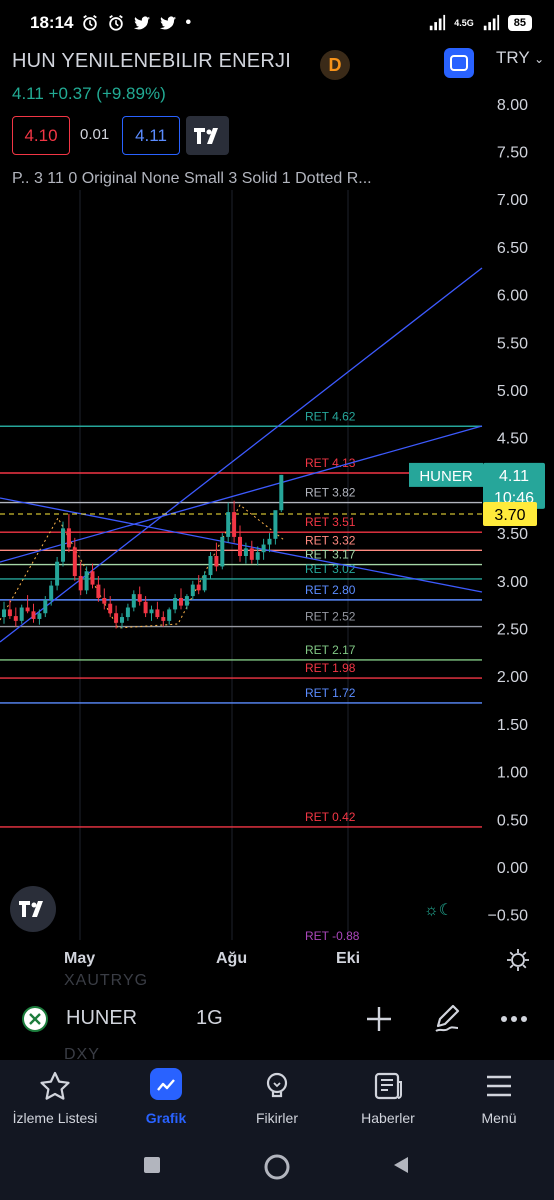 This screenshot has width=554, height=1200. I want to click on nav-news: Haberler, so click(388, 1098).